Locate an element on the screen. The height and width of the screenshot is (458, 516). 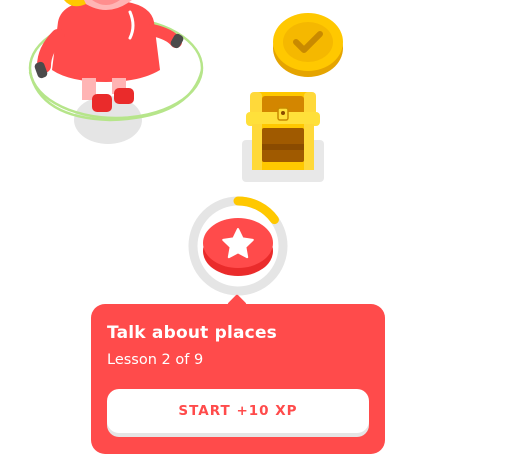
lesson-title: Talk about places is located at coordinates (192, 333).